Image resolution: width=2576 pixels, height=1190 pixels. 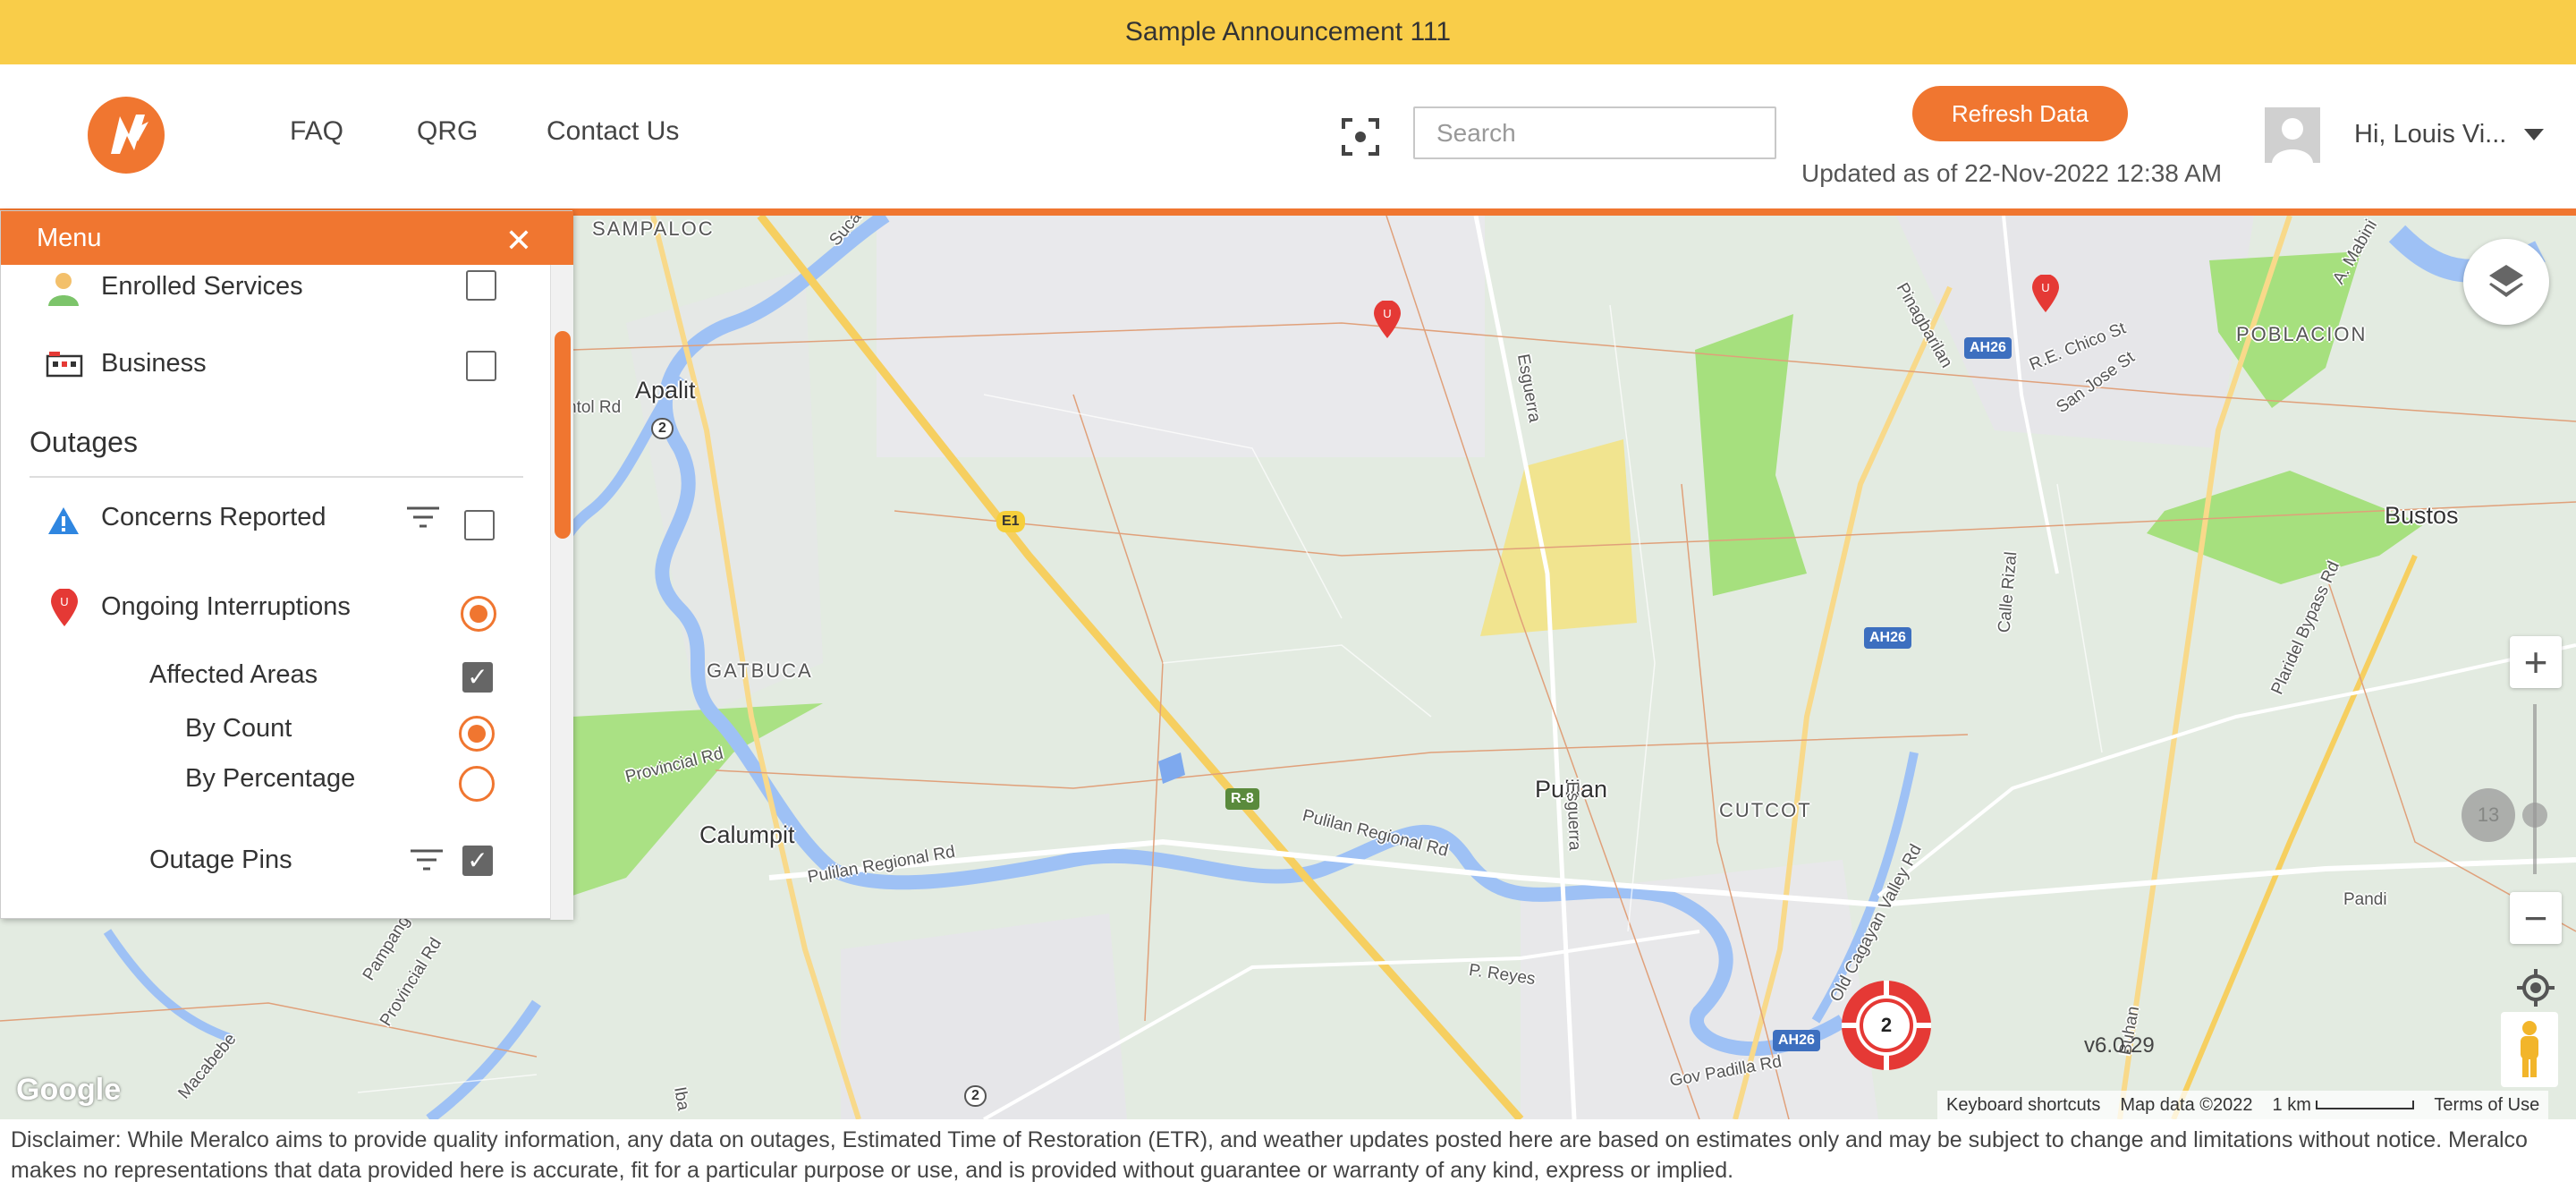 What do you see at coordinates (477, 734) in the screenshot?
I see `by-count-radio` at bounding box center [477, 734].